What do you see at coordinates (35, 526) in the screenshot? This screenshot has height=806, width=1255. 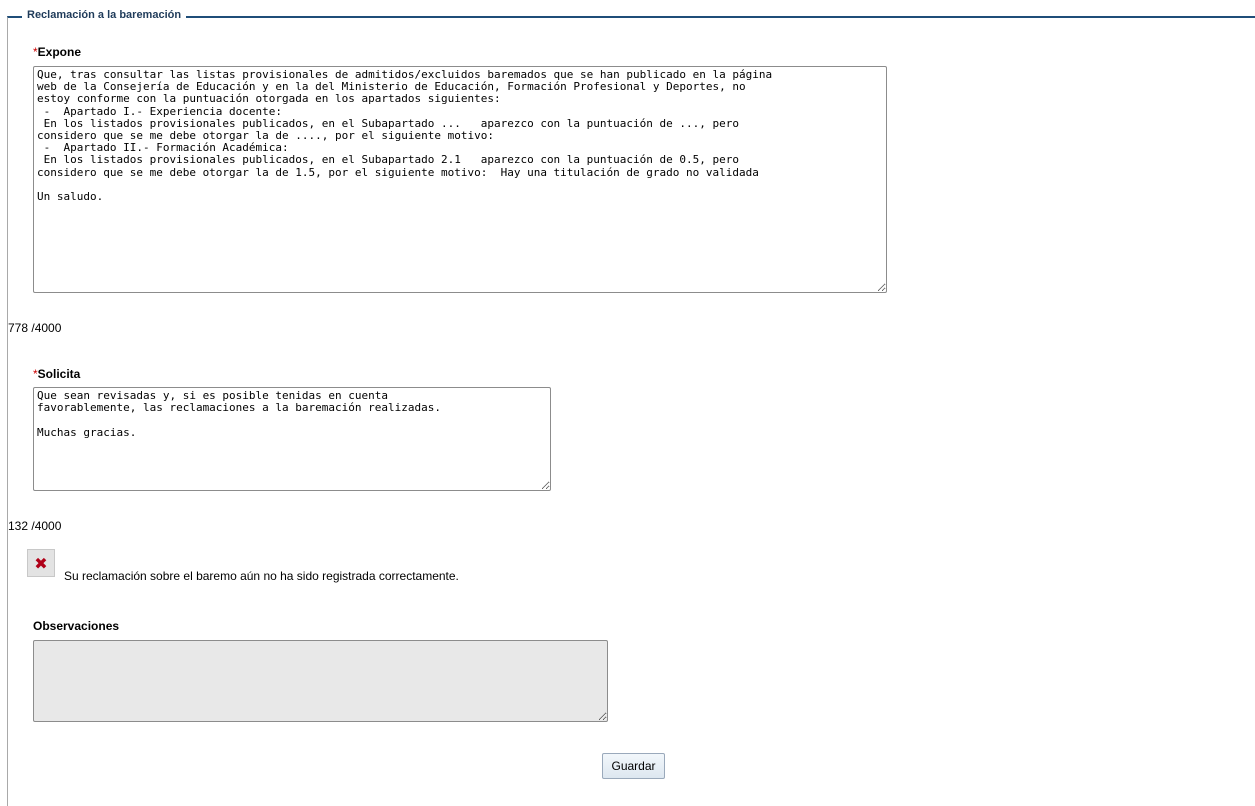 I see `solicita-char-counter: 132 /4000` at bounding box center [35, 526].